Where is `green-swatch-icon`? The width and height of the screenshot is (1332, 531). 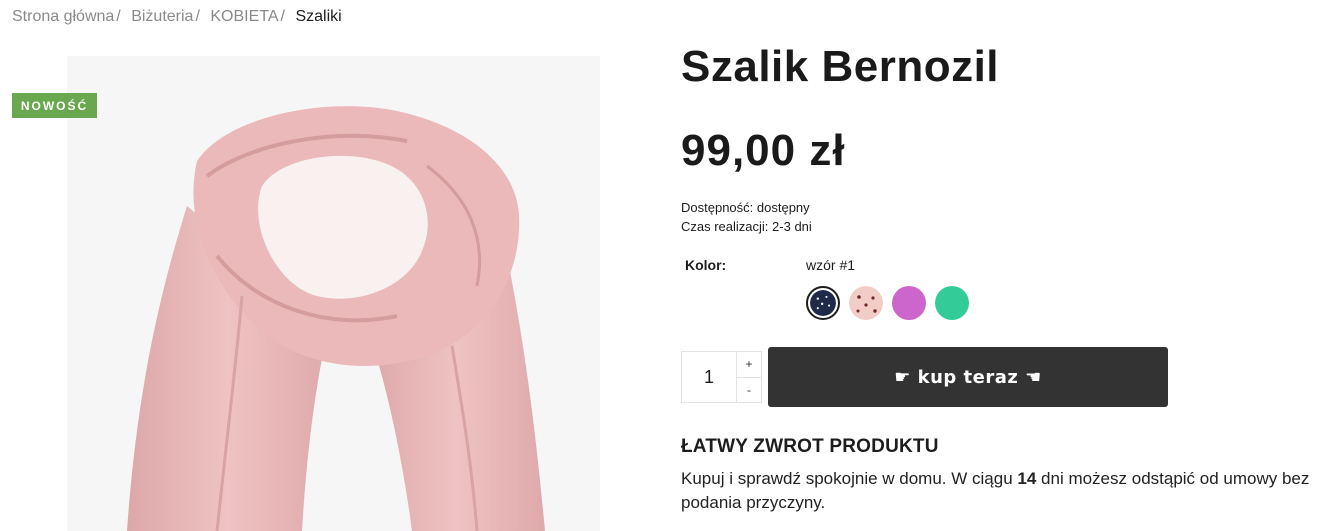
green-swatch-icon is located at coordinates (952, 303).